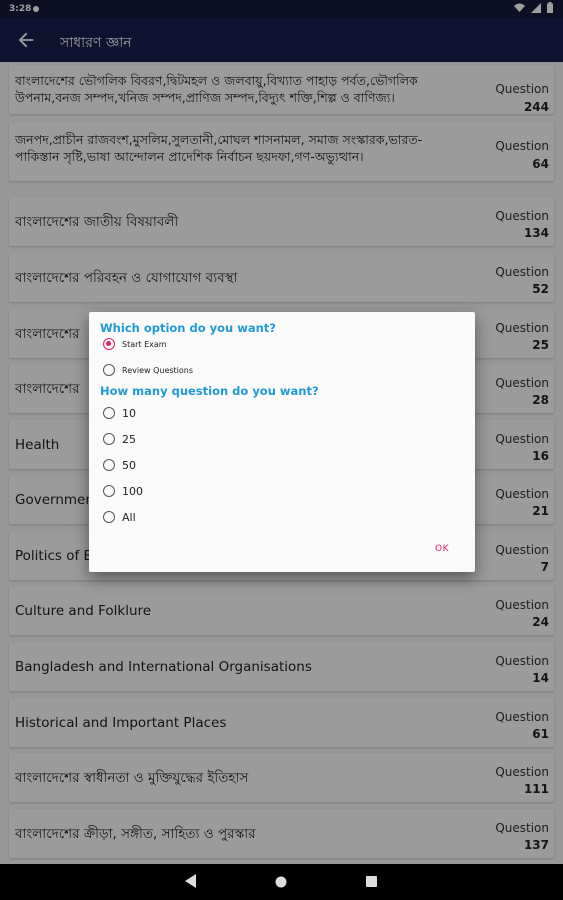  I want to click on radio-count-100: 100, so click(123, 491).